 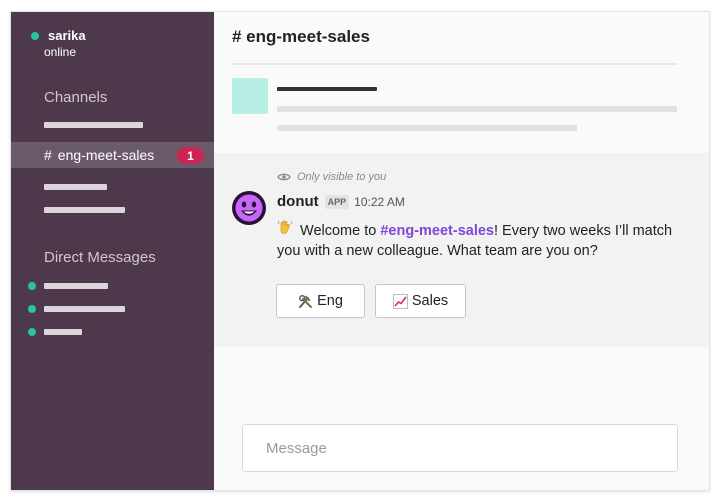 I want to click on message-input, so click(x=471, y=448).